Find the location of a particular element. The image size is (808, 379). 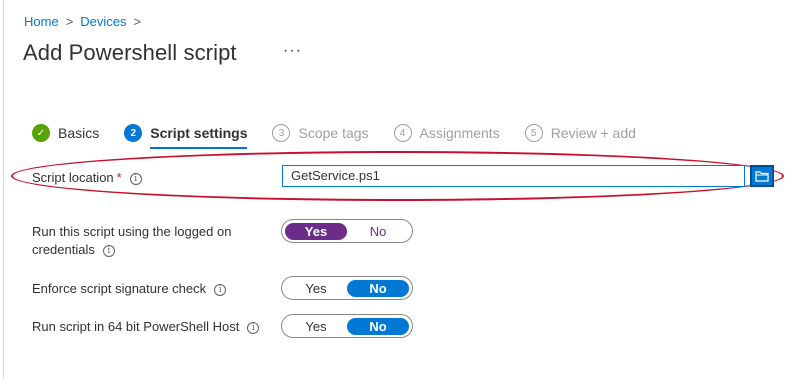

tab-scope-tags: 3 Scope tags is located at coordinates (320, 133).